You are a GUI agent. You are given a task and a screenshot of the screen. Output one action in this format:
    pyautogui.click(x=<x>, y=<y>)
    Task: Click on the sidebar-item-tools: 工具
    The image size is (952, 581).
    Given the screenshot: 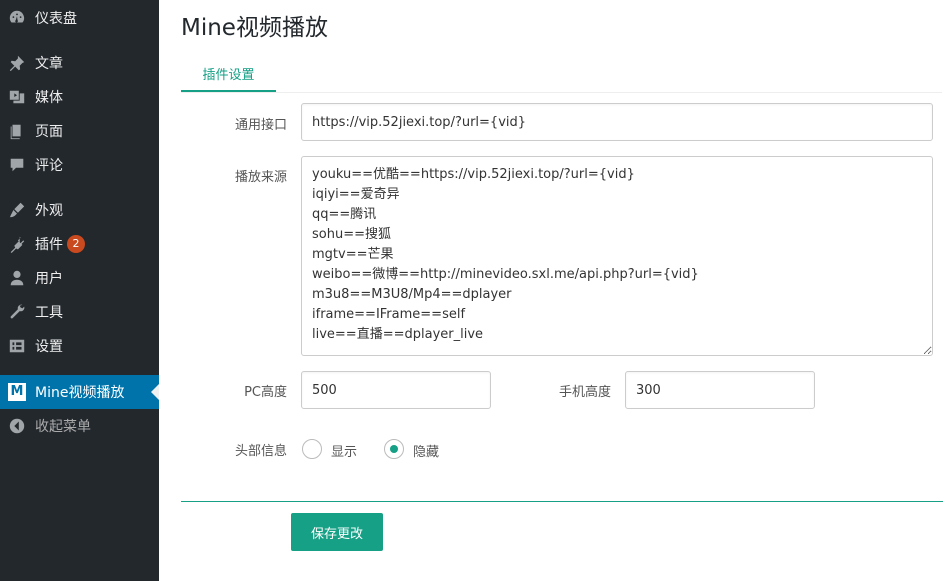 What is the action you would take?
    pyautogui.click(x=79, y=312)
    